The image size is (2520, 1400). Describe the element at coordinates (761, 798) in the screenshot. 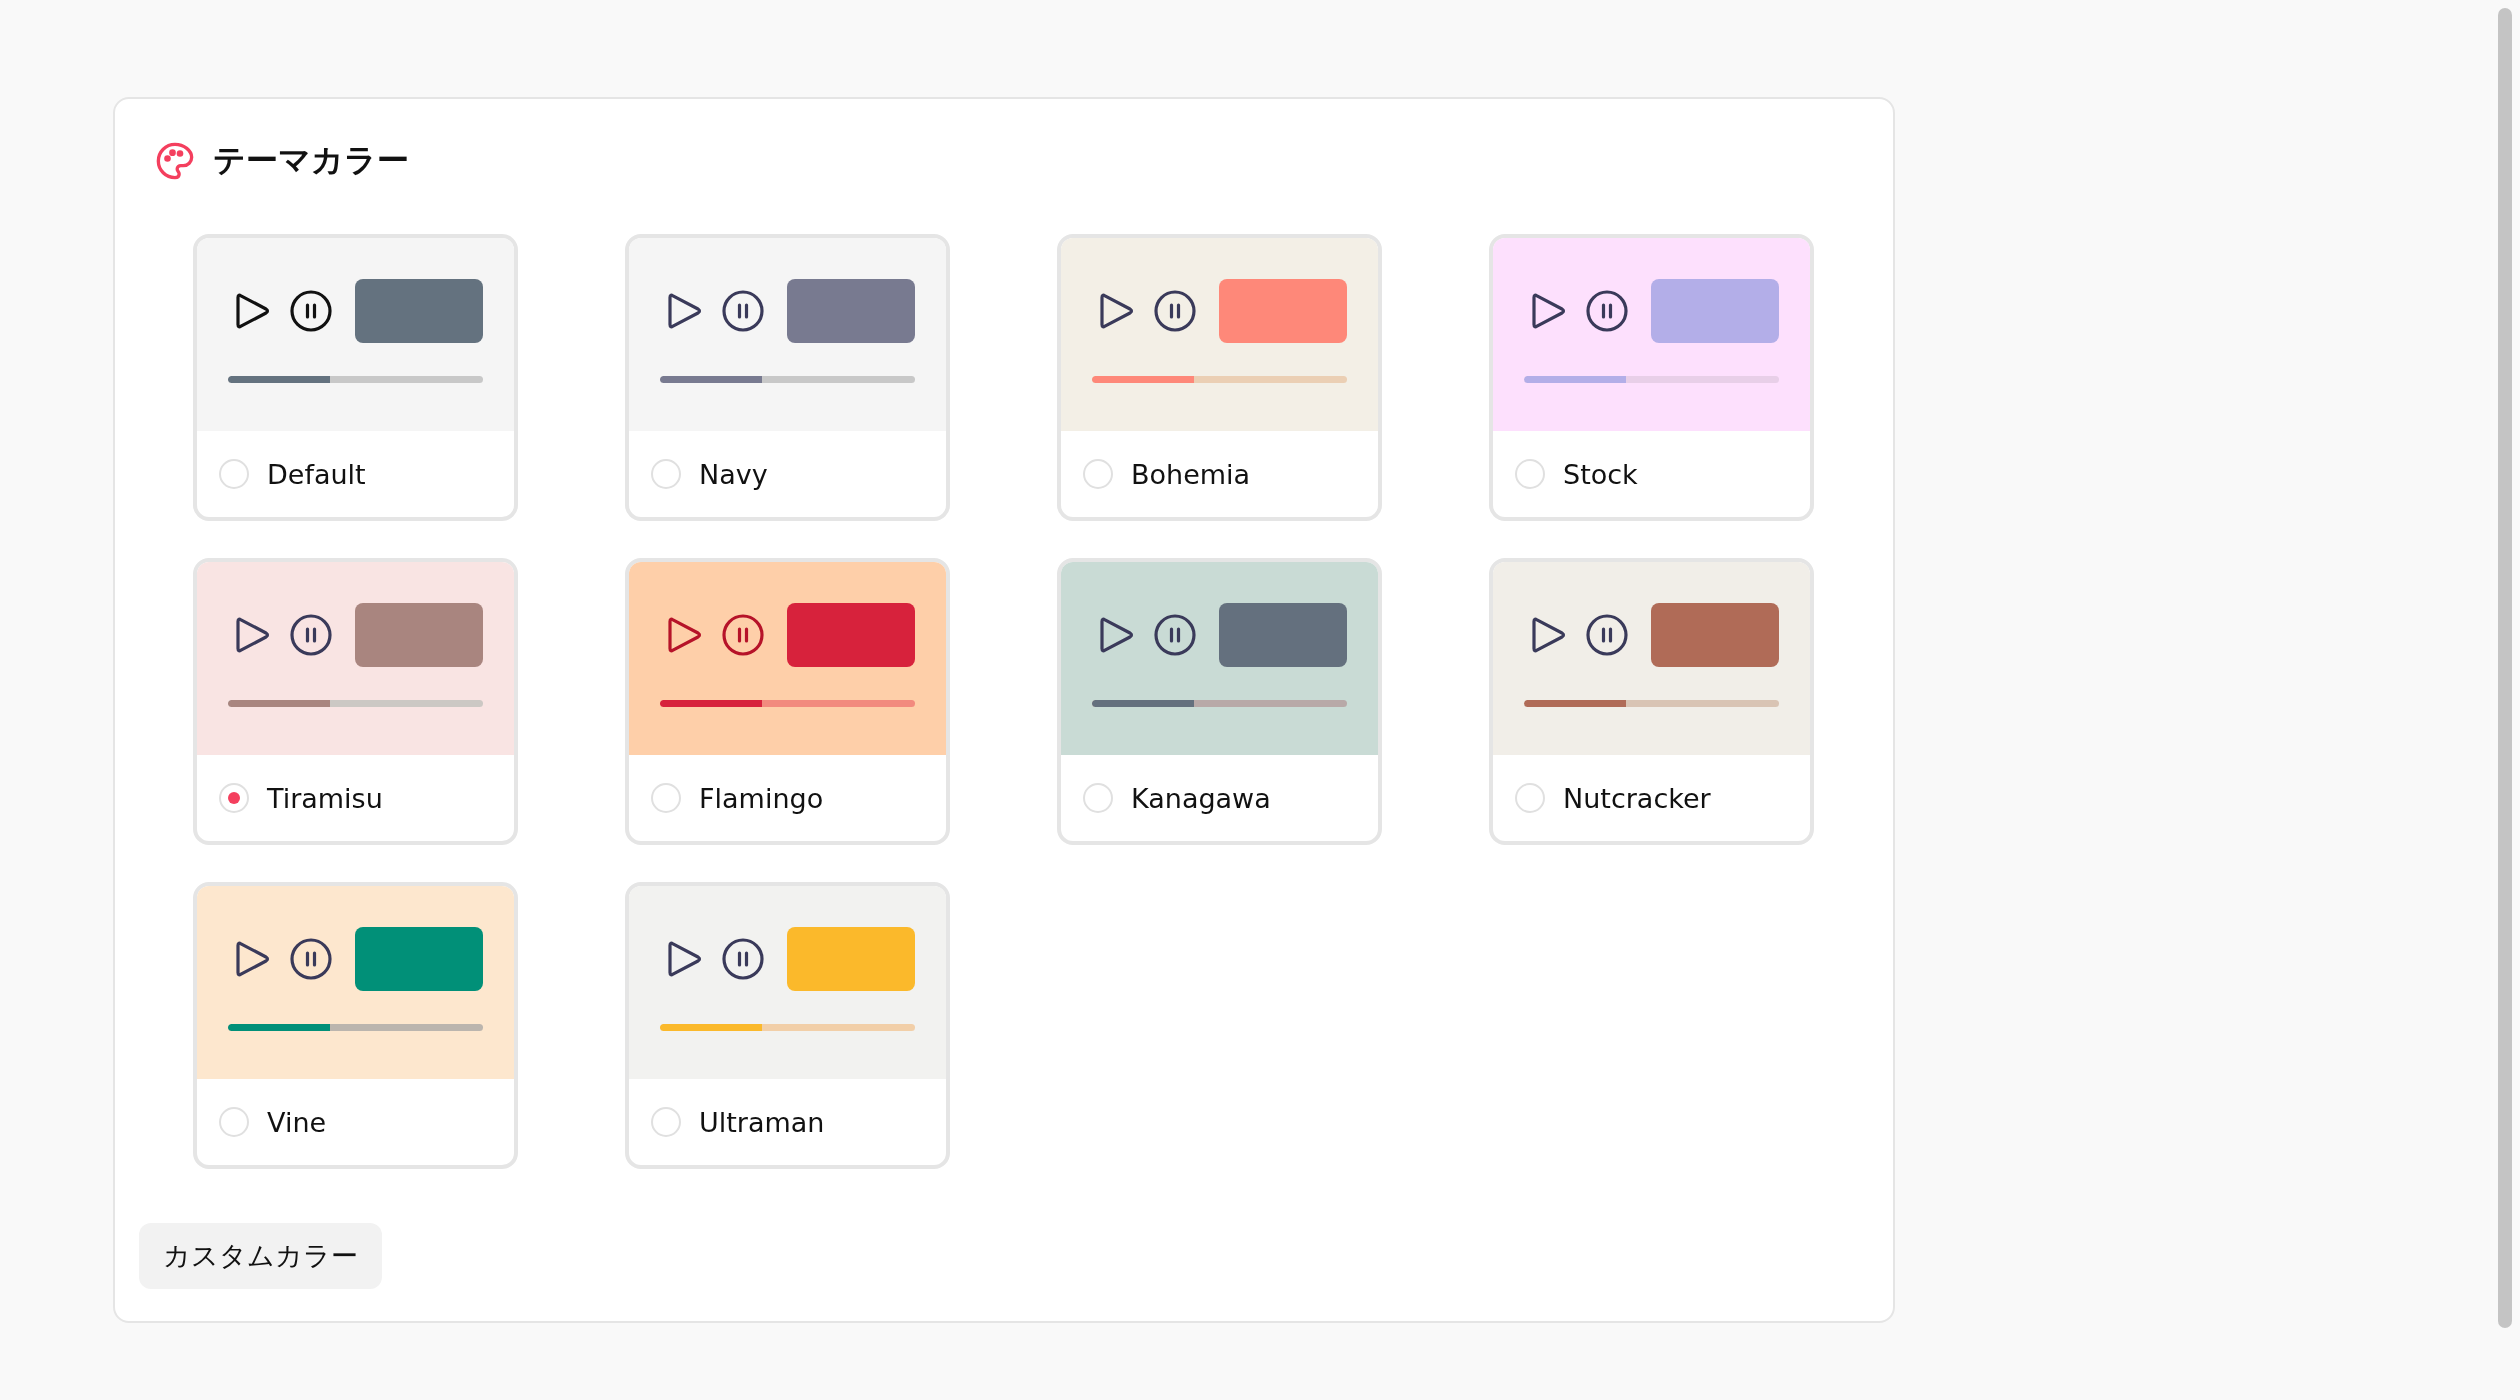

I see `theme-name: Flamingo` at that location.